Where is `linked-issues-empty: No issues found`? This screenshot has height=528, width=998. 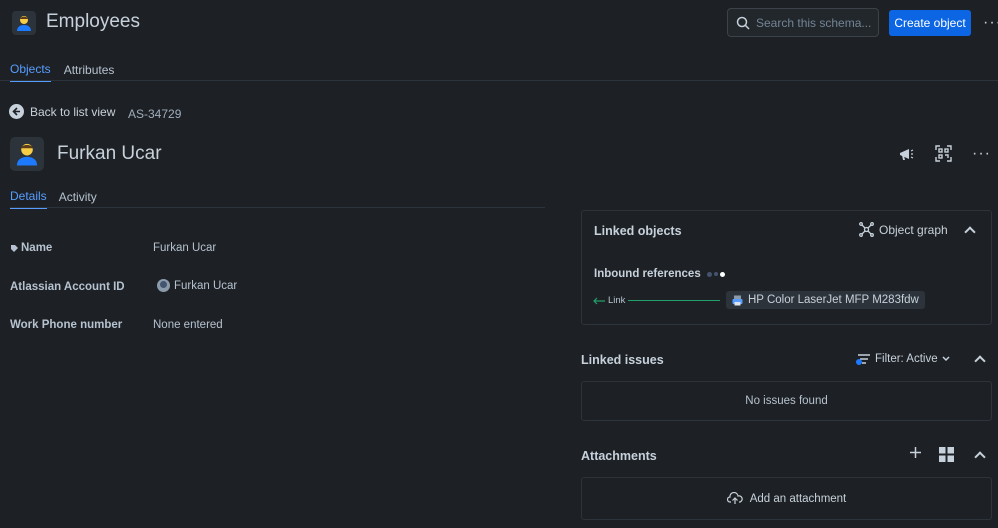
linked-issues-empty: No issues found is located at coordinates (786, 401).